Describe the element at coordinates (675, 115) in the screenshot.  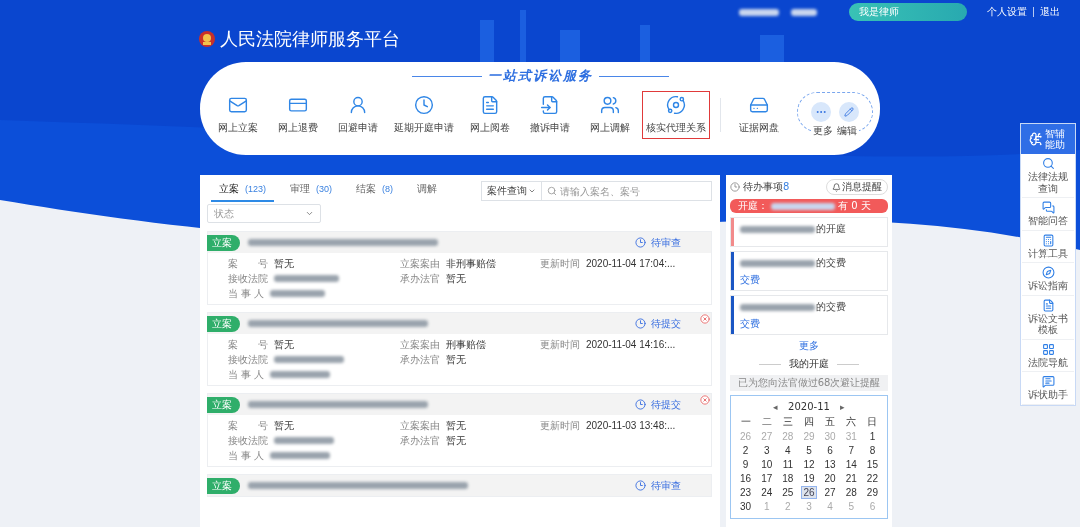
I see `service-button: 核实代理关系` at that location.